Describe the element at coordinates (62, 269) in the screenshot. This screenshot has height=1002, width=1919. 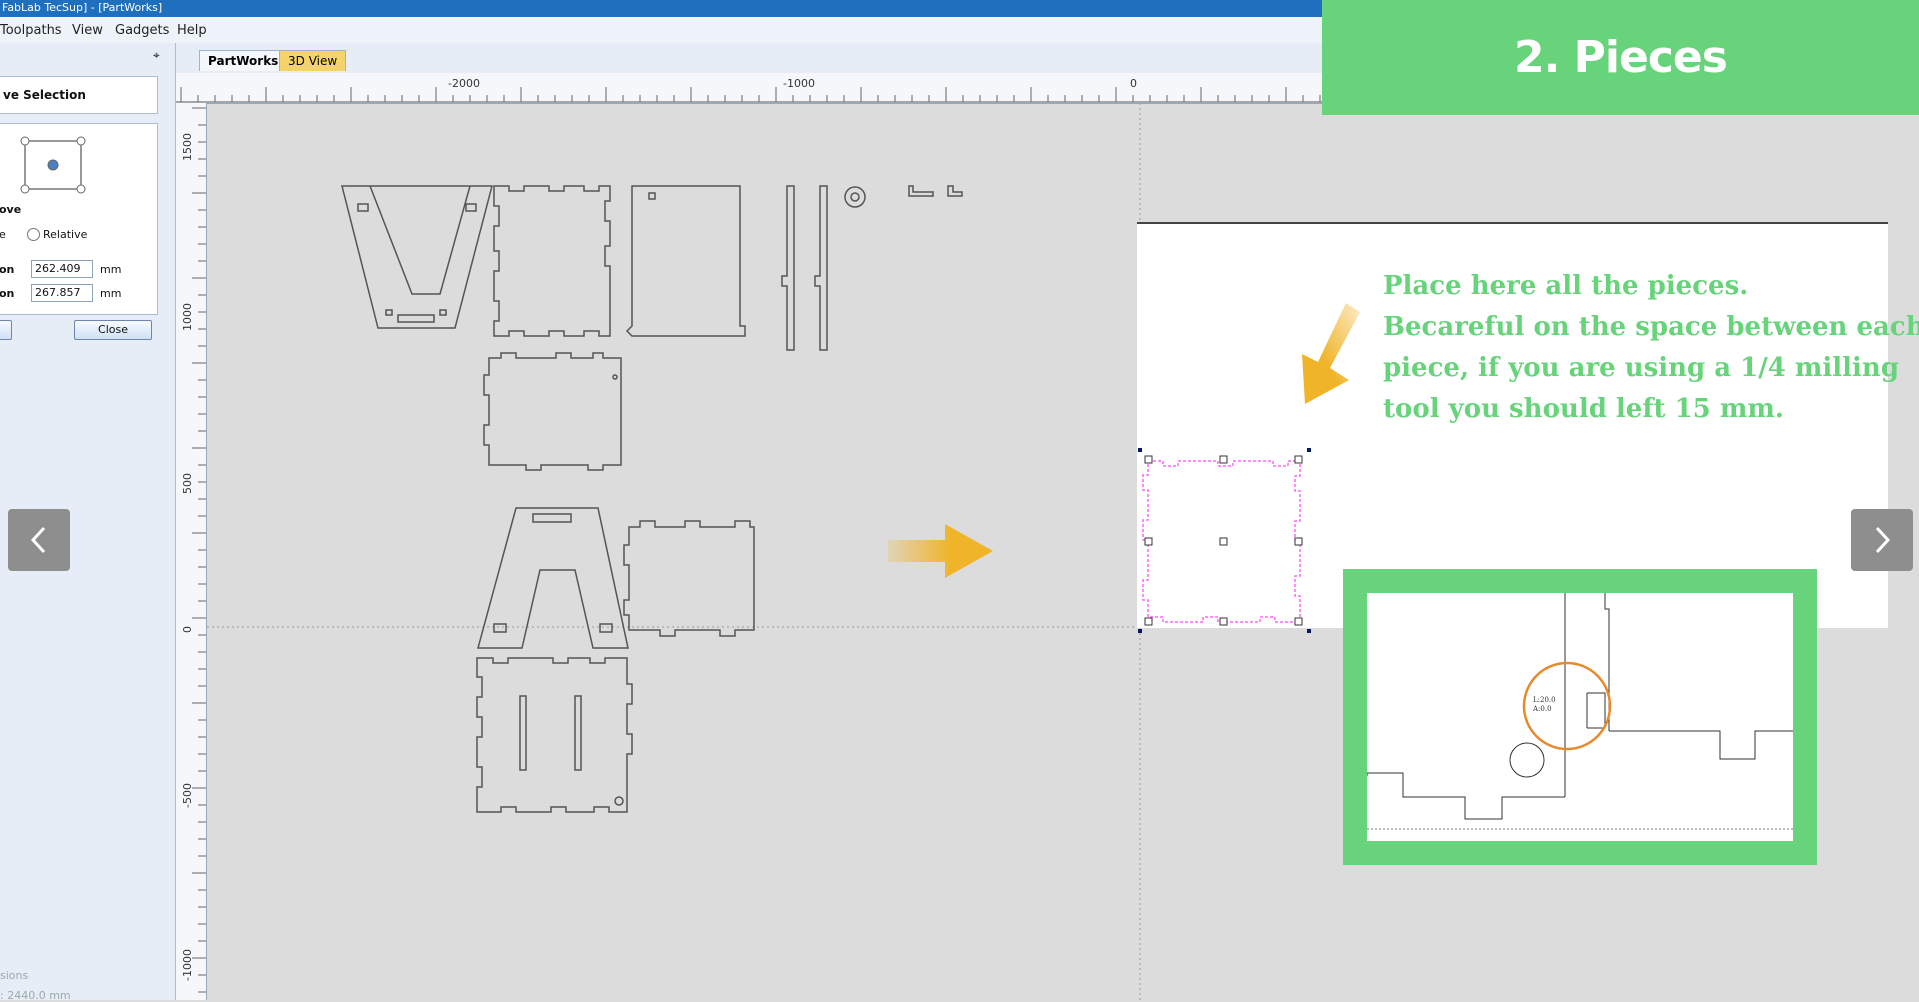
I see `x-position-input: 262.409` at that location.